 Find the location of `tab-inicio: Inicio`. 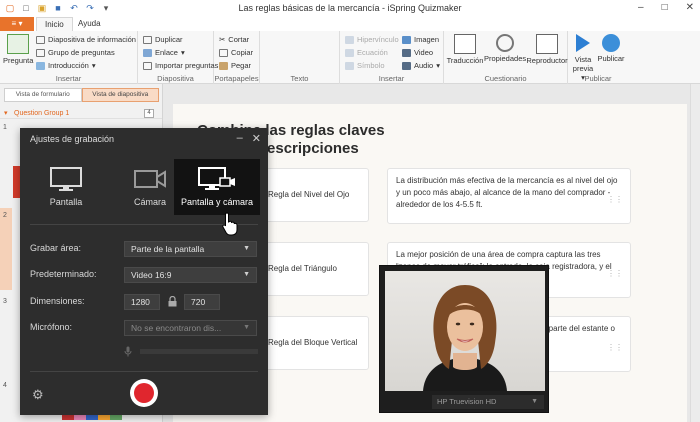

tab-inicio: Inicio is located at coordinates (54, 24).